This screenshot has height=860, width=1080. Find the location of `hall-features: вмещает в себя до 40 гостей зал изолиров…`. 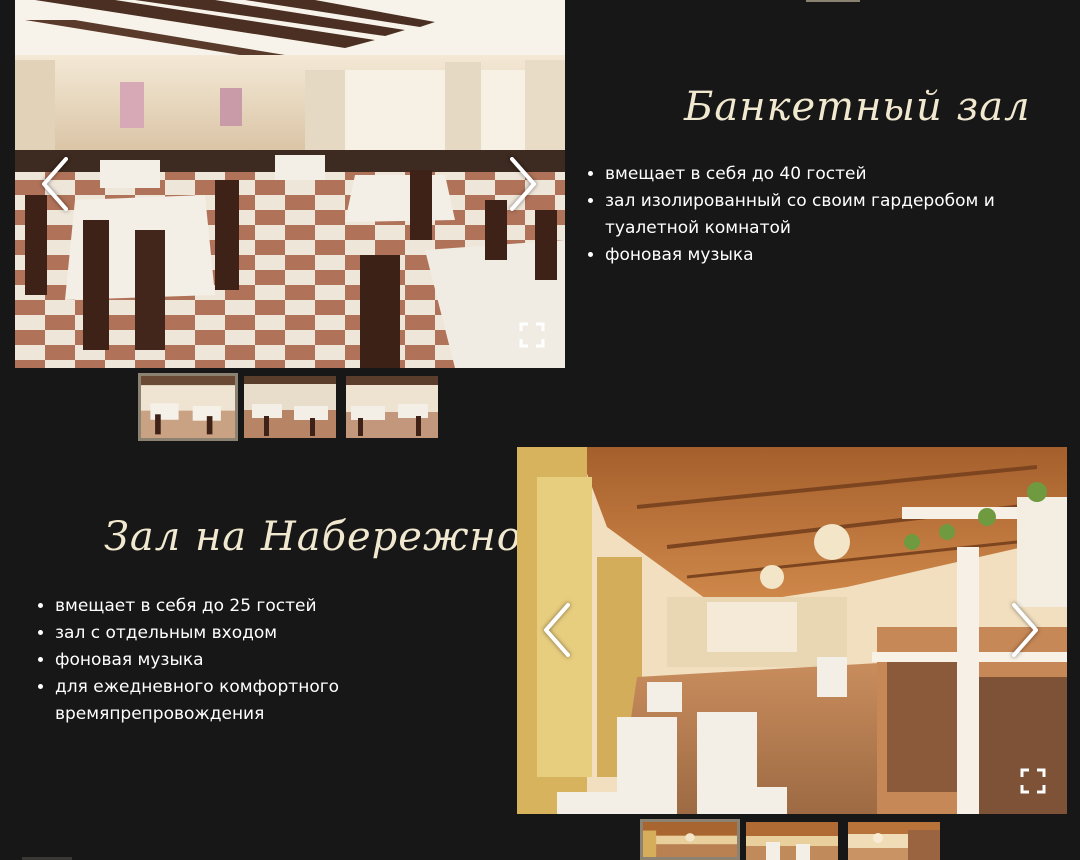

hall-features: вмещает в себя до 40 гостей зал изолиров… is located at coordinates (829, 215).